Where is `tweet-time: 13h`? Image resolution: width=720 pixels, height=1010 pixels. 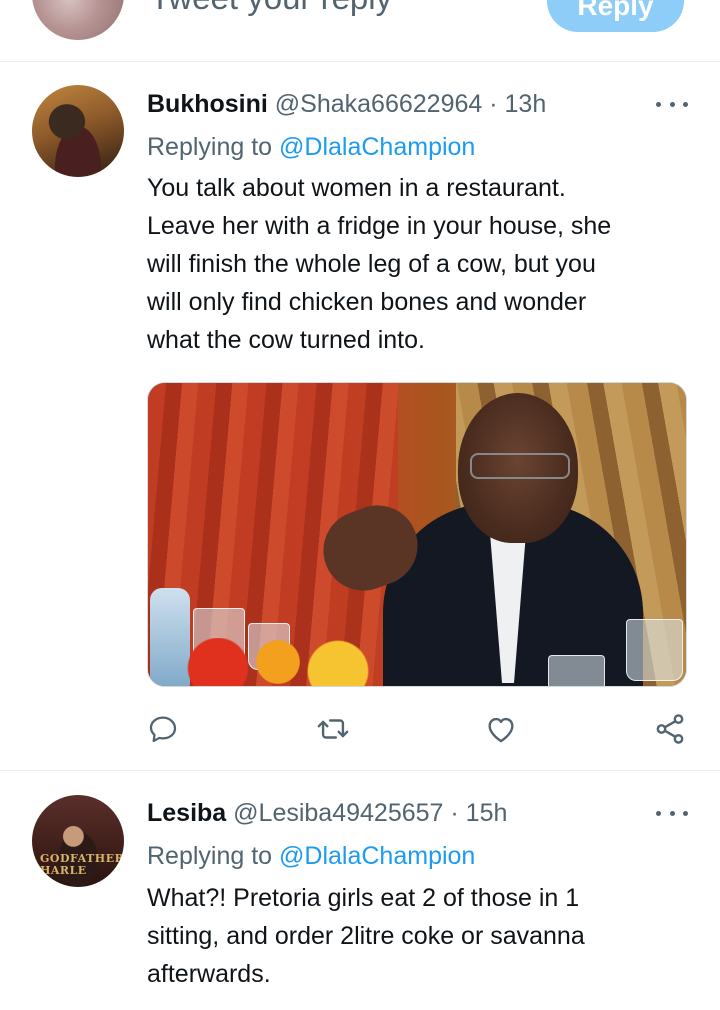
tweet-time: 13h is located at coordinates (526, 104).